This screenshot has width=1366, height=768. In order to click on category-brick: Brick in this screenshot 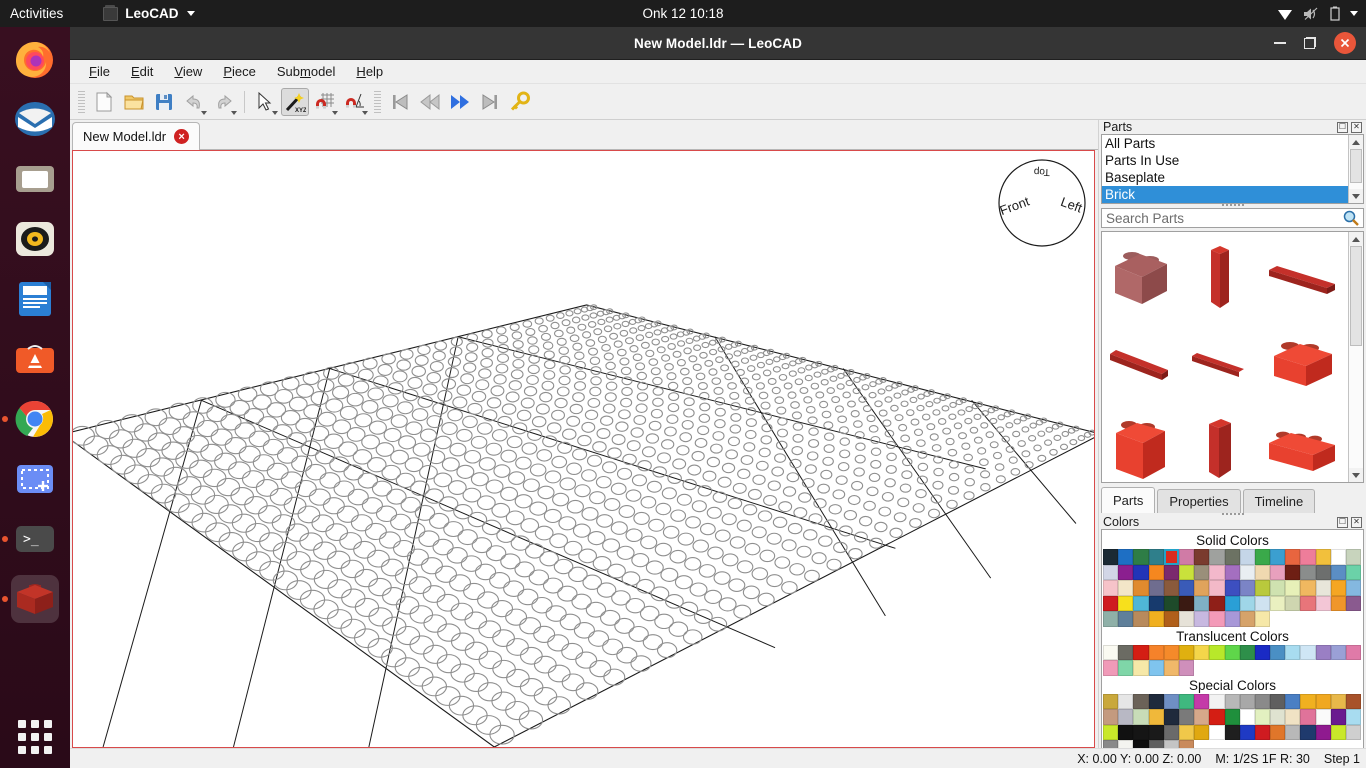, I will do `click(1225, 194)`.